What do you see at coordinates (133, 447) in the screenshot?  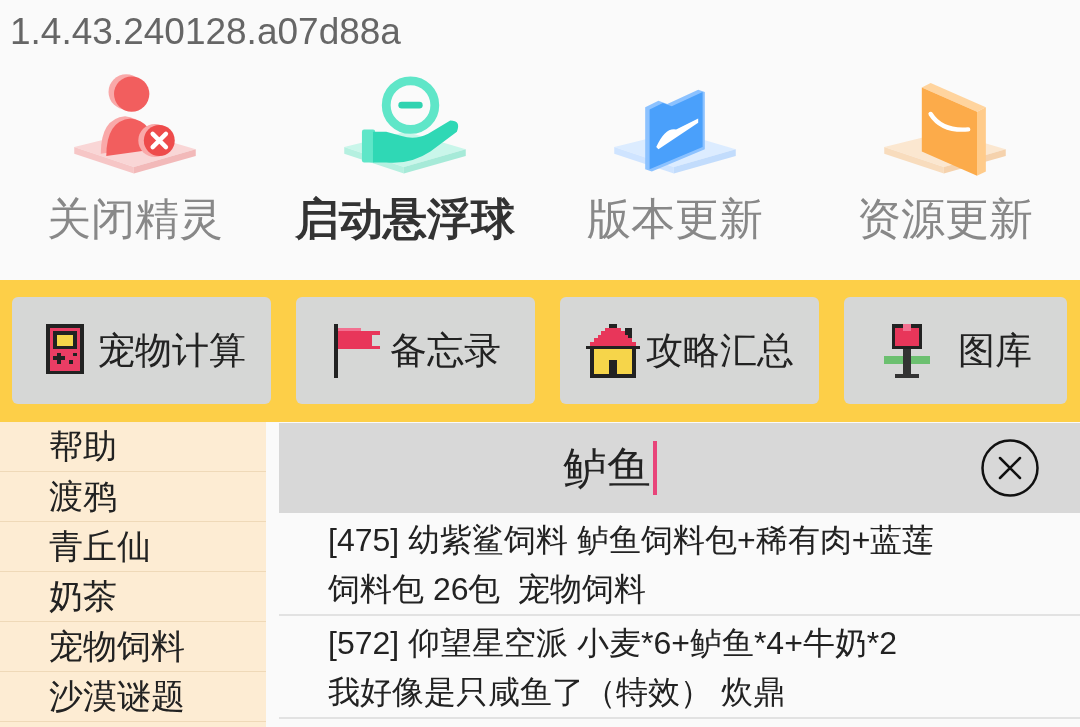 I see `sidebar-item: 帮助` at bounding box center [133, 447].